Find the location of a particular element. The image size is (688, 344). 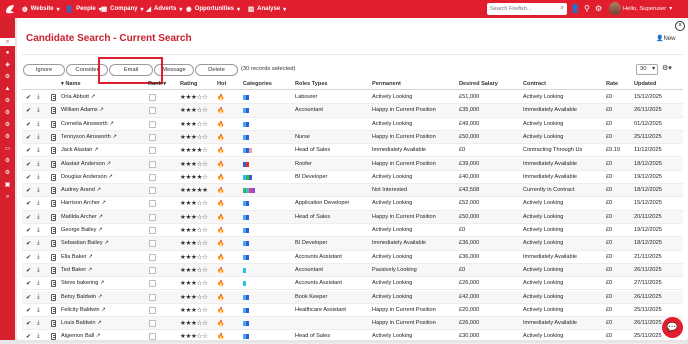

col-hot-header: Hot is located at coordinates (221, 84).